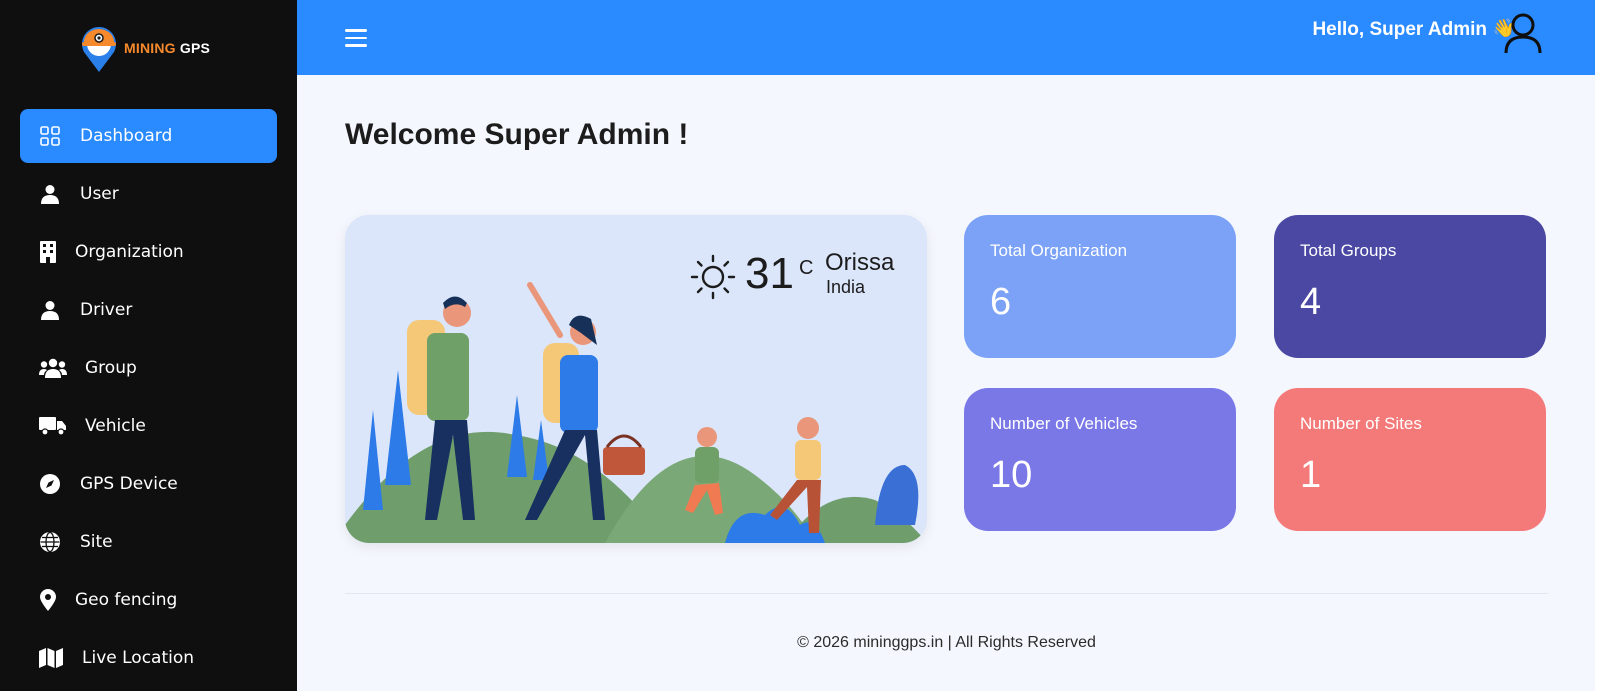 This screenshot has width=1600, height=691. I want to click on stat-value: 6, so click(1001, 302).